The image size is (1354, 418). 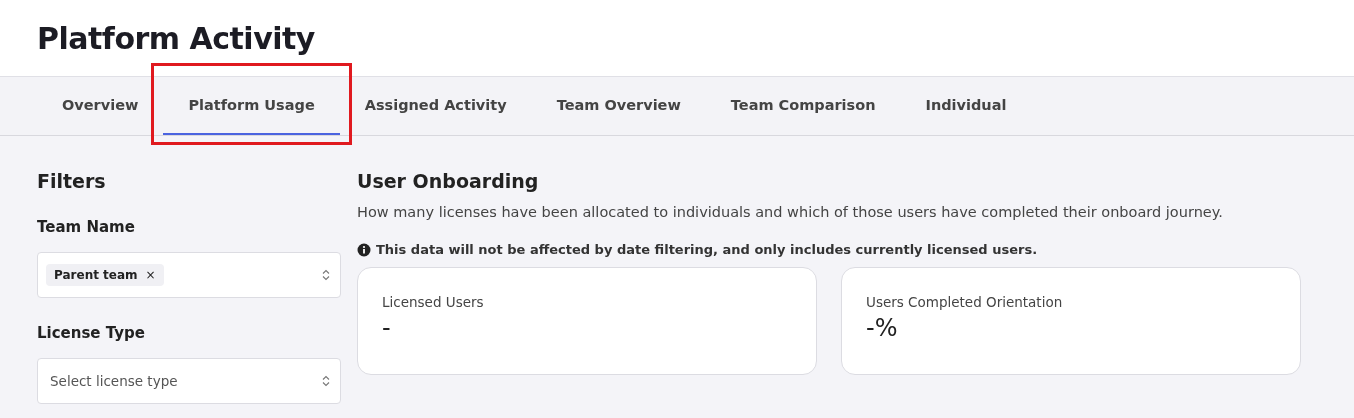 I want to click on tab: Platform Usage, so click(x=251, y=106).